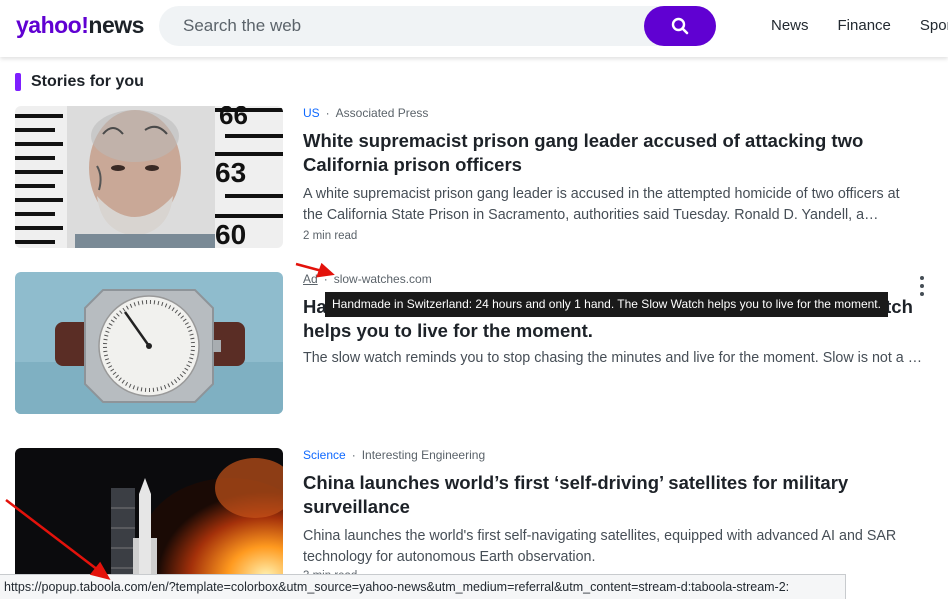 The height and width of the screenshot is (599, 948). I want to click on search-bar, so click(437, 26).